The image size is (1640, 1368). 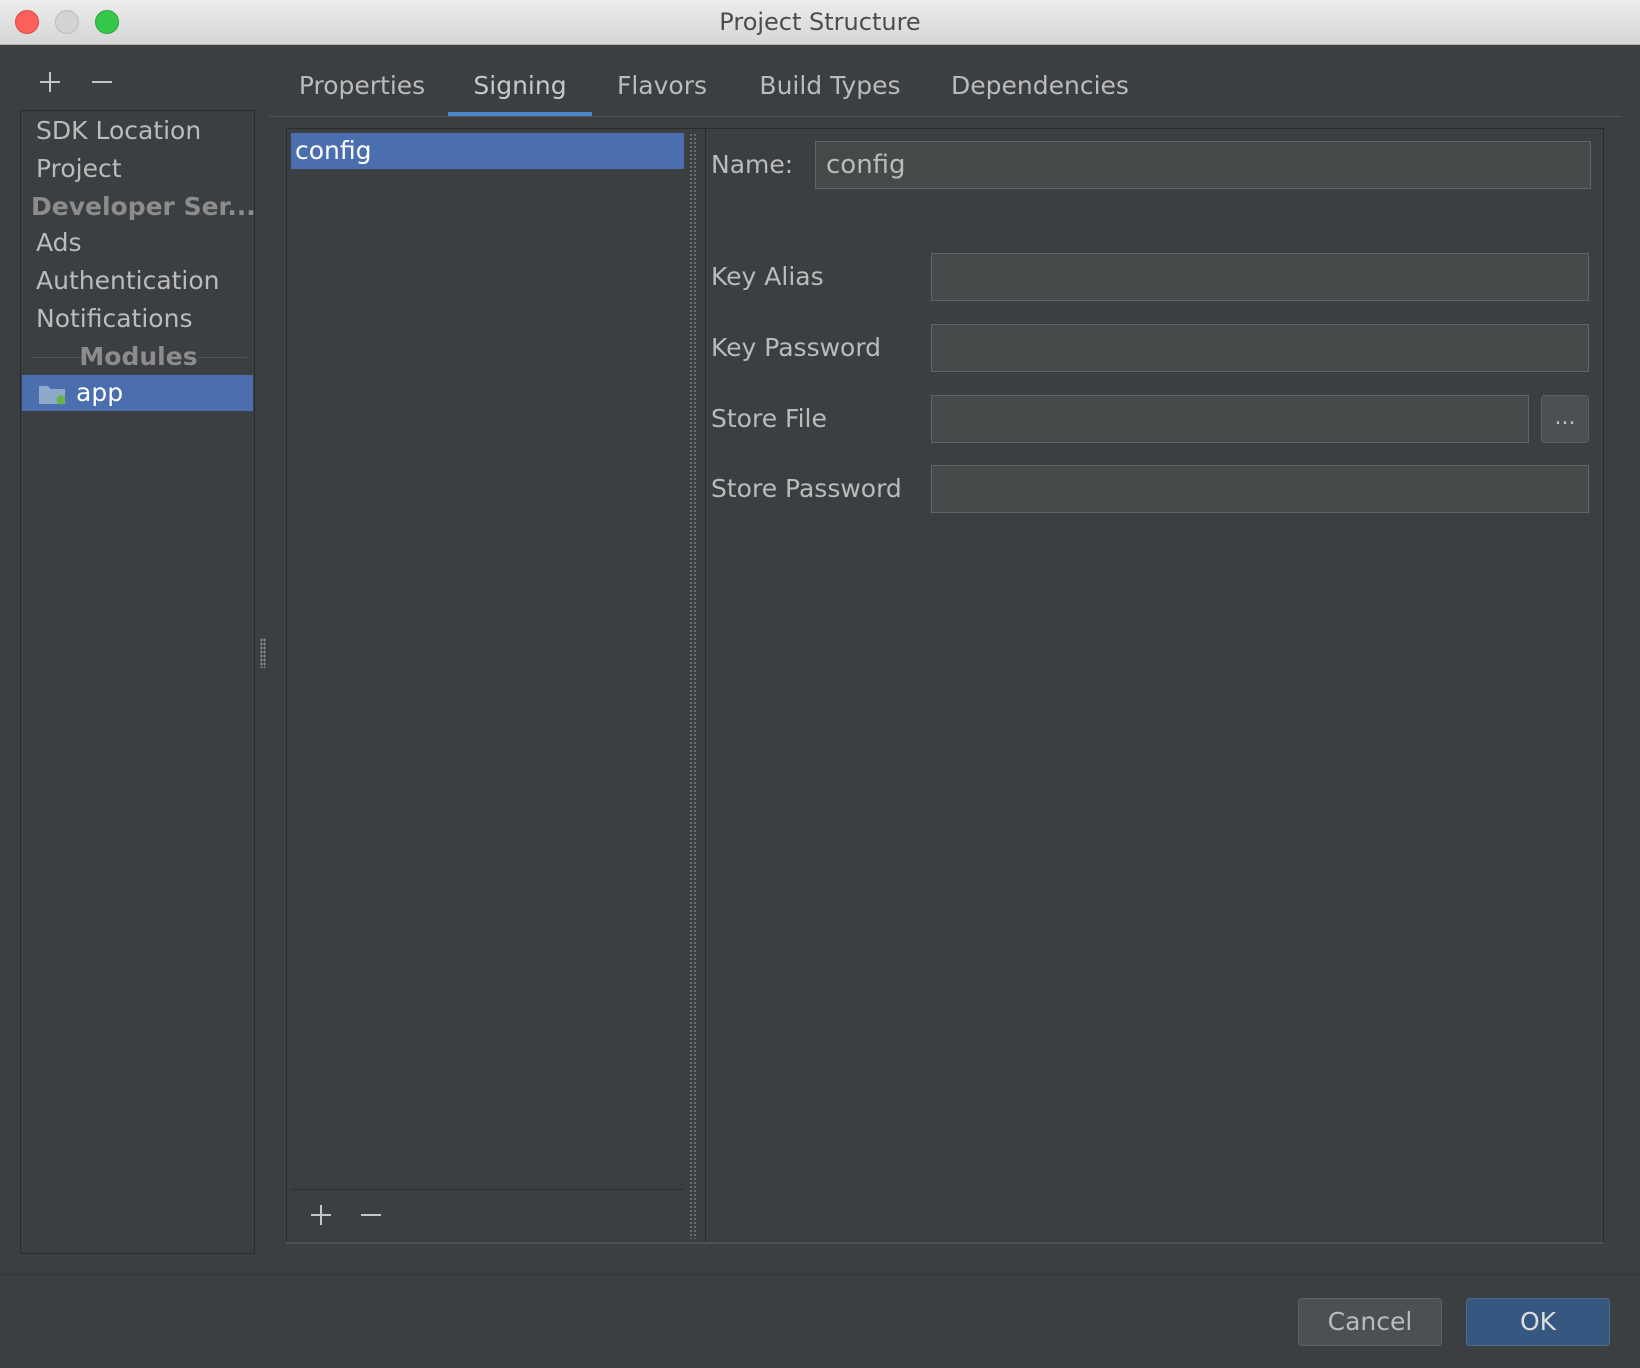 I want to click on footer-divider, so click(x=820, y=1274).